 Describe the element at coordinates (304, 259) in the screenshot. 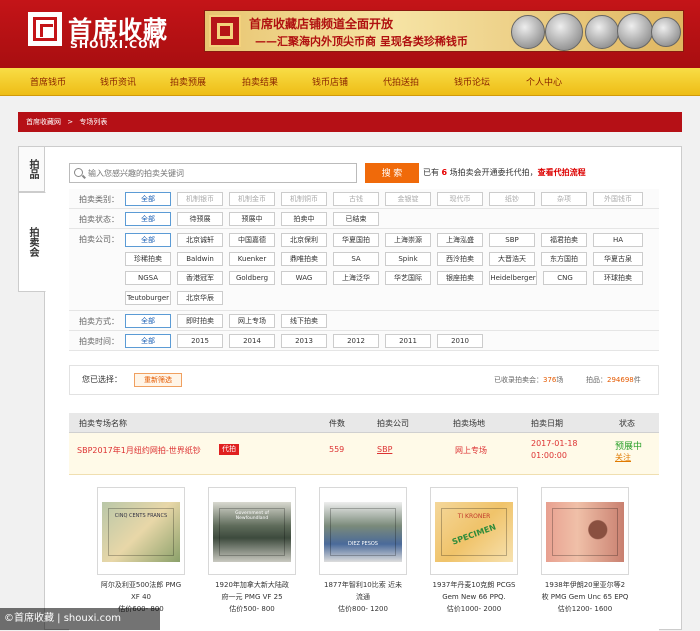

I see `filter-option: 鼎唯拍卖` at that location.